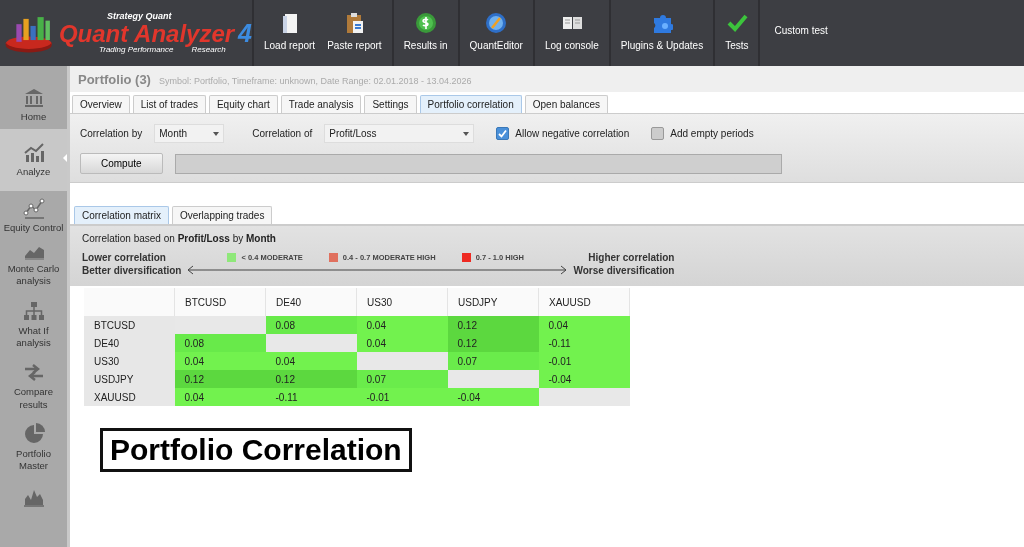 The height and width of the screenshot is (547, 1024). I want to click on compute-button: Compute, so click(121, 163).